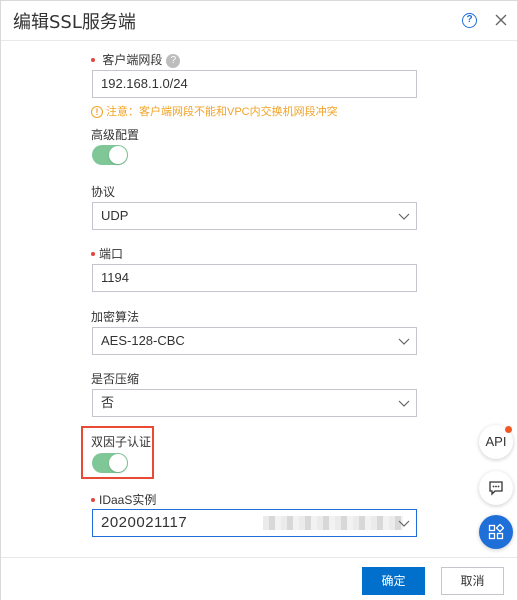 The image size is (518, 600). I want to click on switch-knob, so click(118, 155).